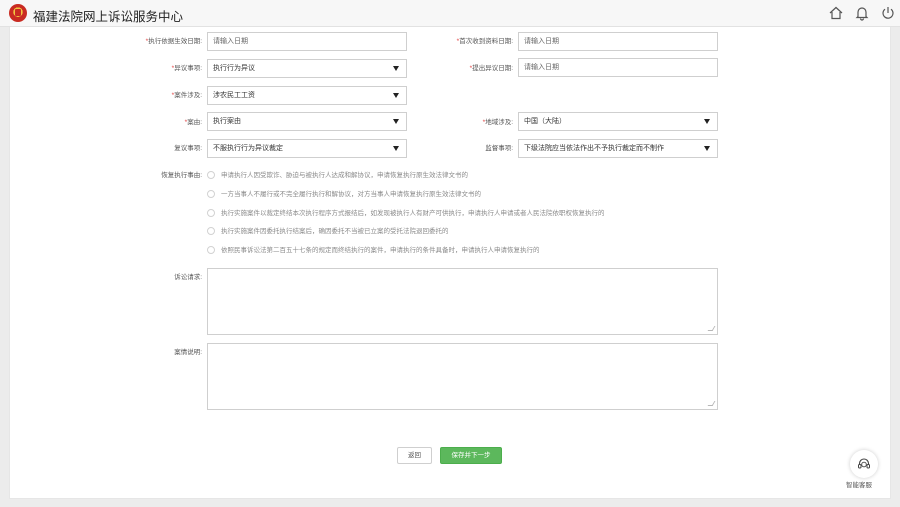  Describe the element at coordinates (499, 148) in the screenshot. I see `supervision-matter-label: 监督事项:` at that location.